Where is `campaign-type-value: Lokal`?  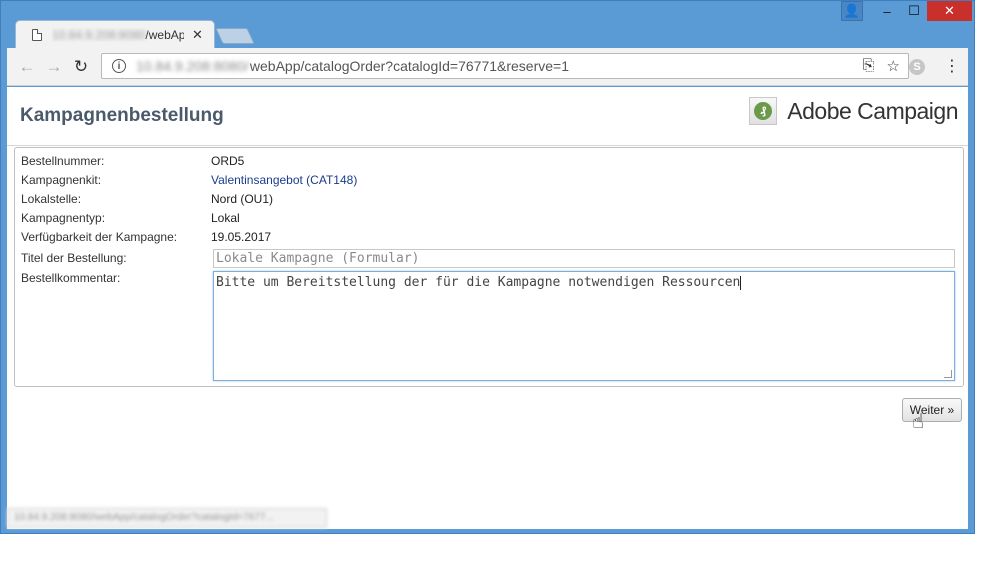
campaign-type-value: Lokal is located at coordinates (225, 218).